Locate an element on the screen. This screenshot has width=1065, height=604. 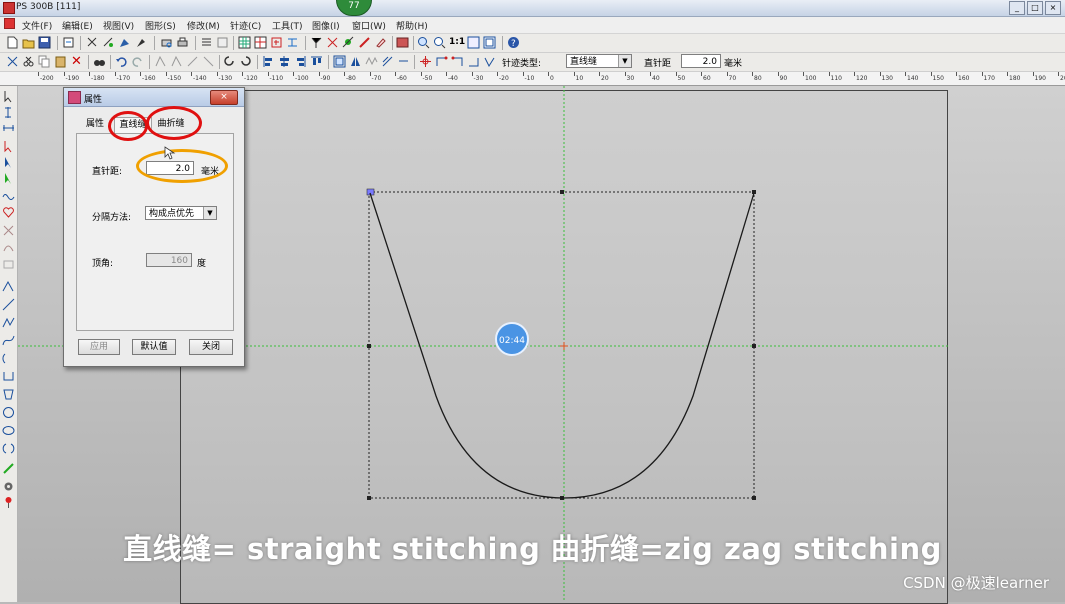
pattern-grid-icon is located at coordinates (260, 42).